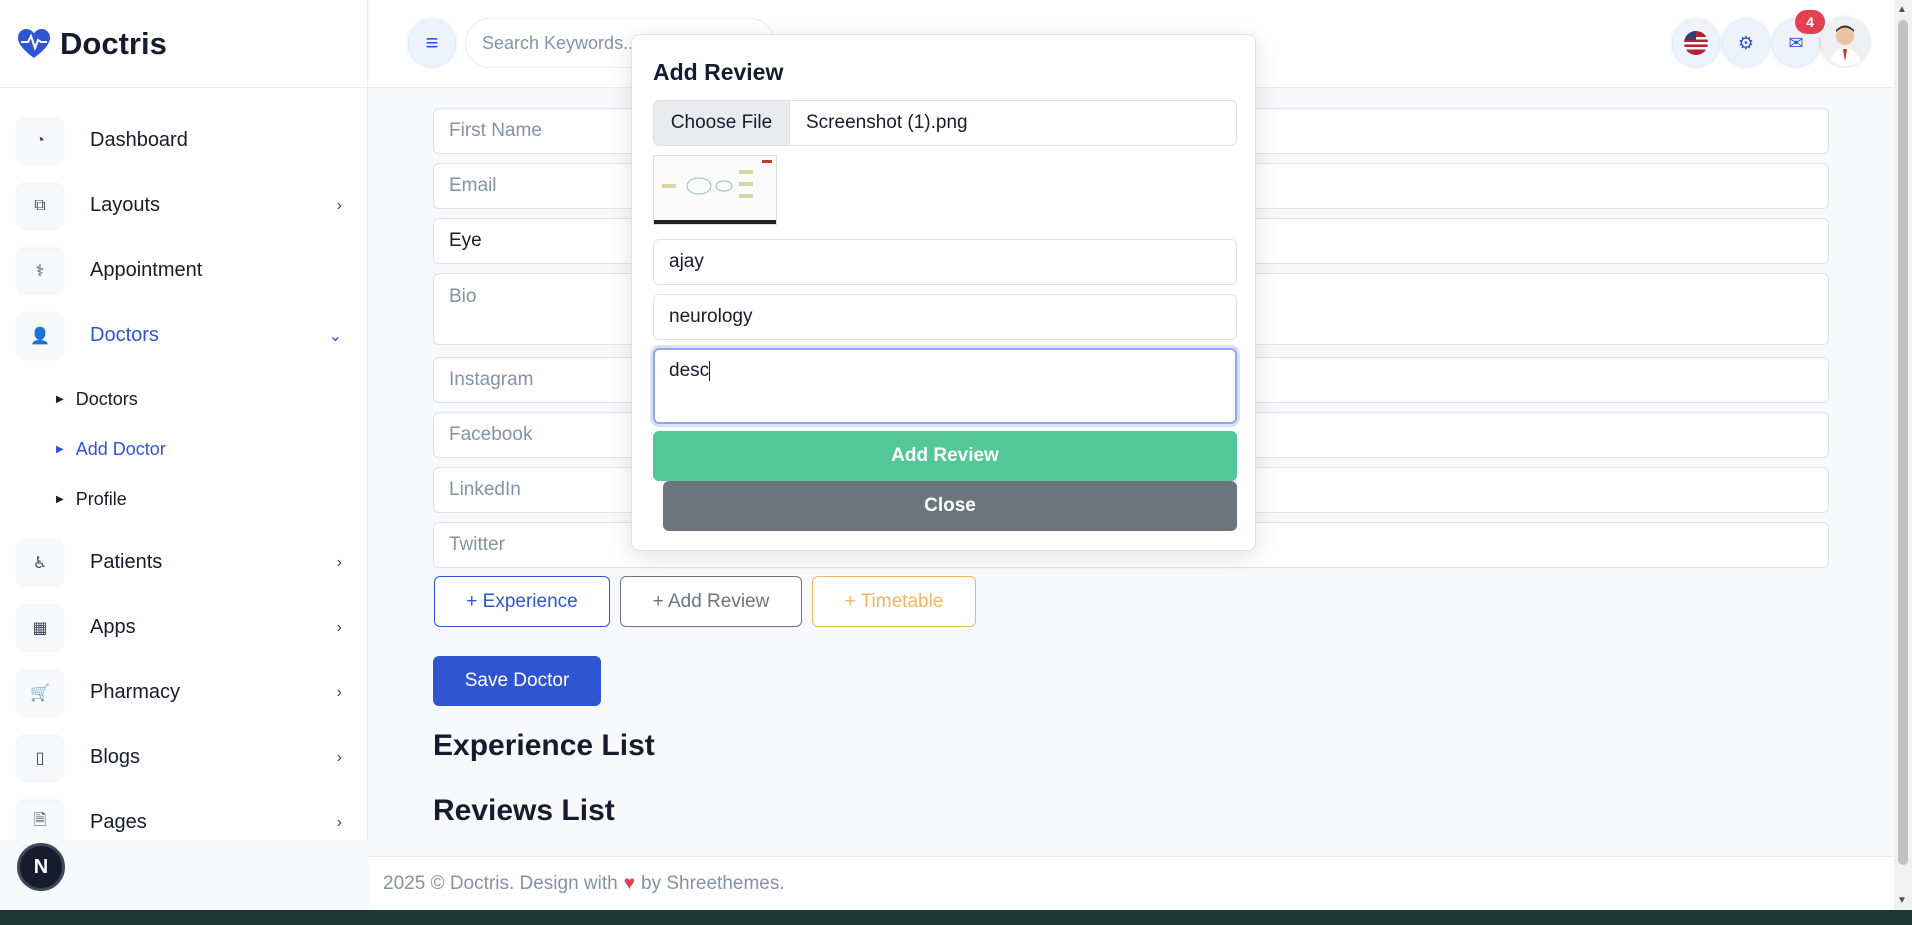 The width and height of the screenshot is (1912, 925). Describe the element at coordinates (124, 335) in the screenshot. I see `sidebar-item-label: Doctors` at that location.